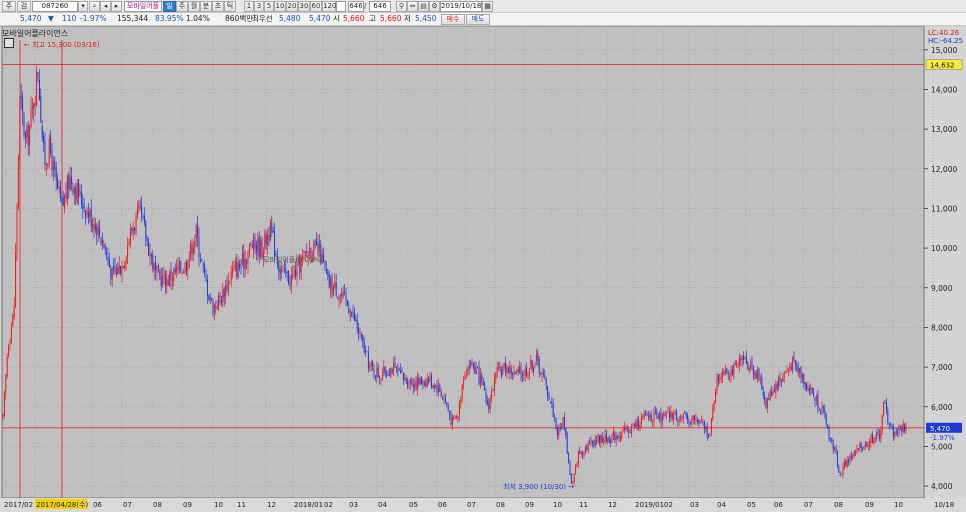 The image size is (966, 512). Describe the element at coordinates (116, 6) in the screenshot. I see `next-stock-icon: ▸` at that location.